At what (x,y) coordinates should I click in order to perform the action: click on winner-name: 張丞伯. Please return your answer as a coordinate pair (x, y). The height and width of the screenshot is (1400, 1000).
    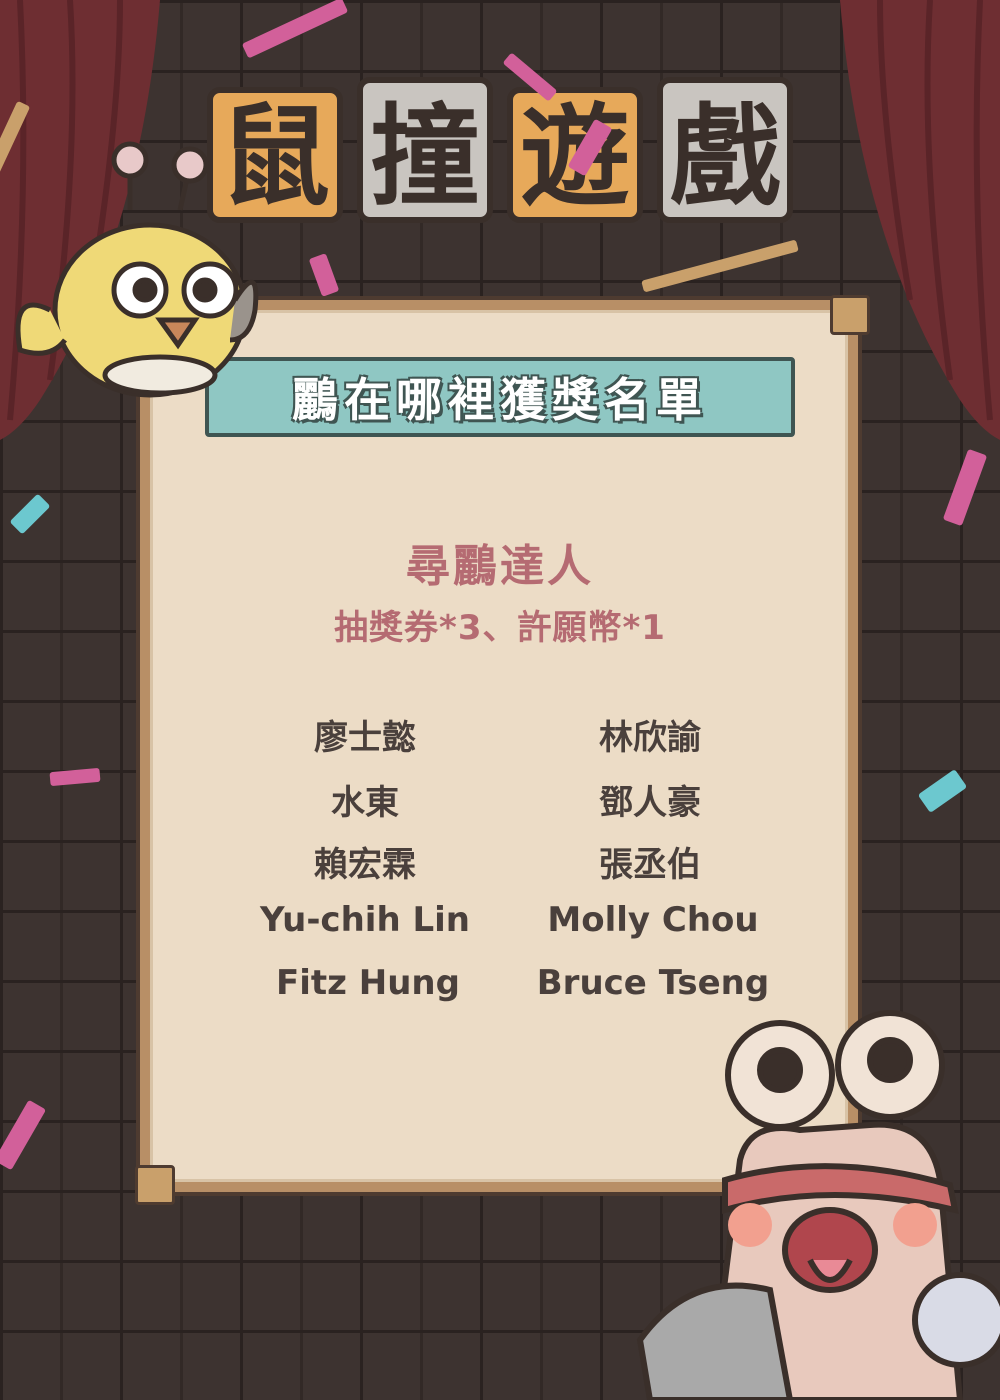
    Looking at the image, I should click on (650, 865).